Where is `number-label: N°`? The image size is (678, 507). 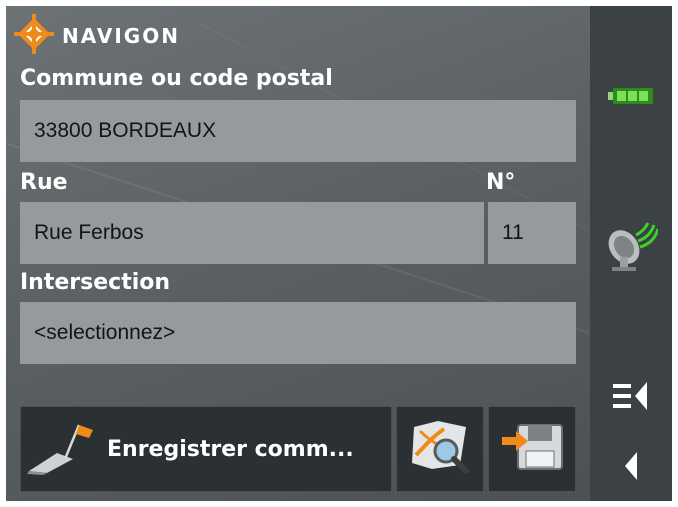 number-label: N° is located at coordinates (501, 182).